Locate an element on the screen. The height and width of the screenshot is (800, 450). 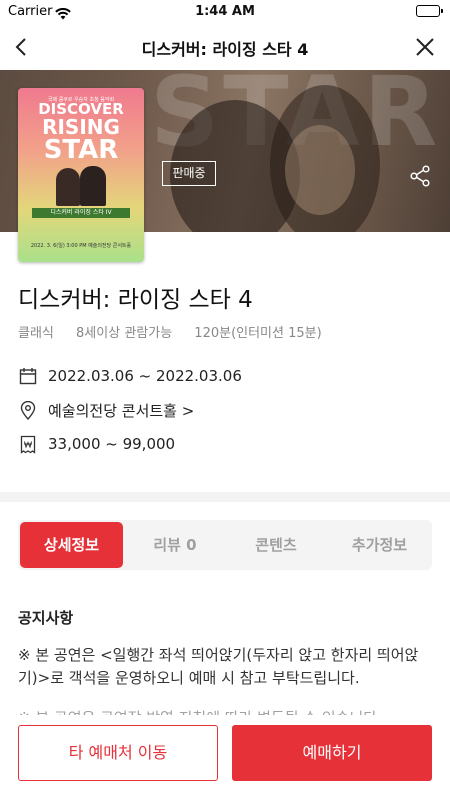
genre-label: 클래식 is located at coordinates (36, 333).